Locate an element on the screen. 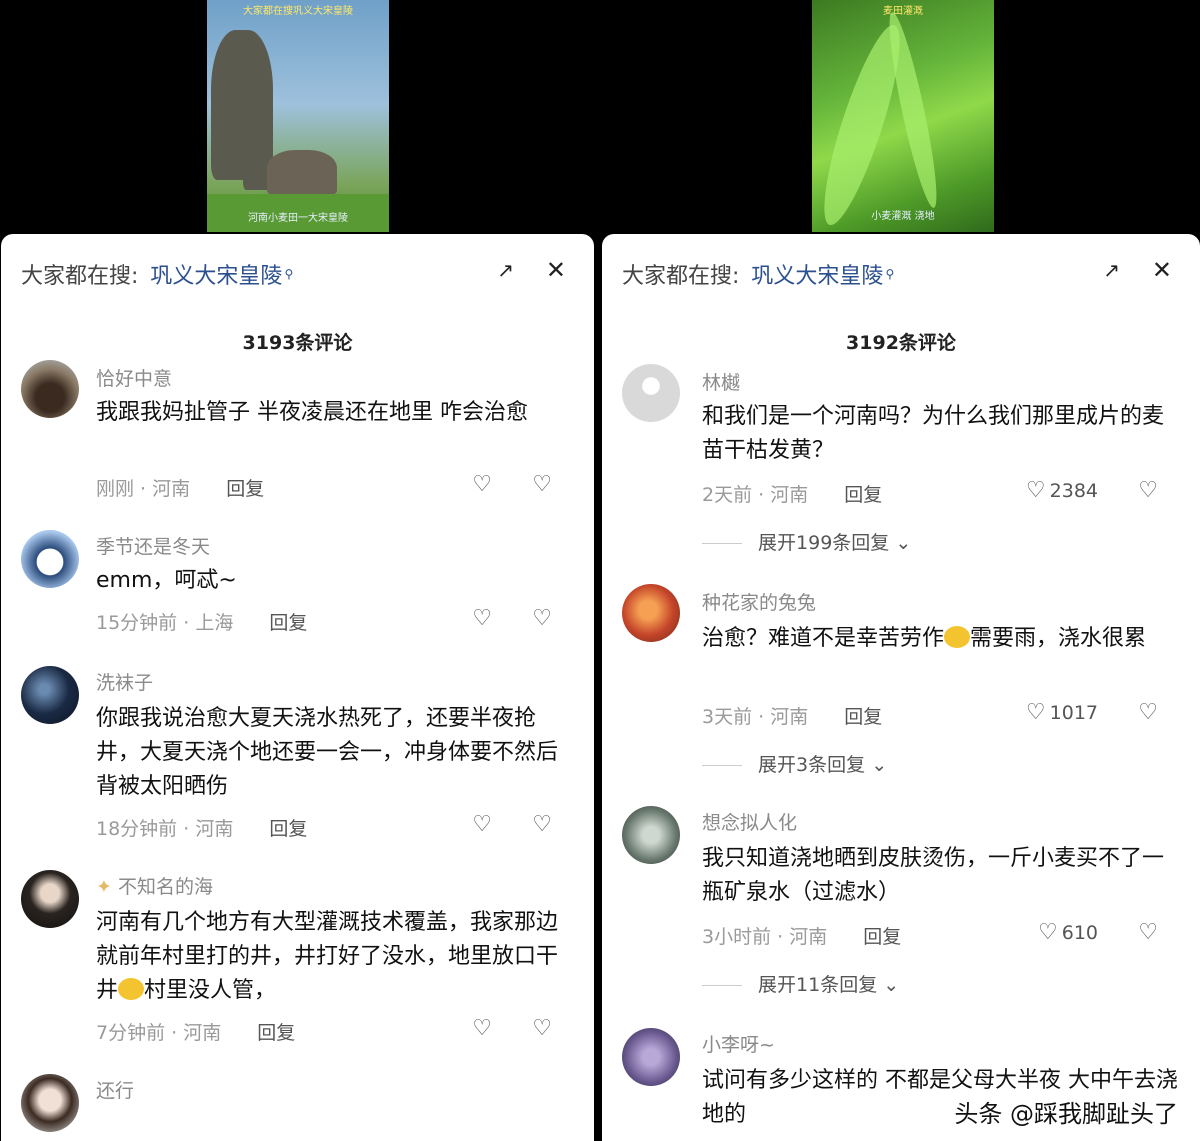 This screenshot has height=1141, width=1200. watermark: 头条 @踩我脚趾头了 is located at coordinates (1066, 1114).